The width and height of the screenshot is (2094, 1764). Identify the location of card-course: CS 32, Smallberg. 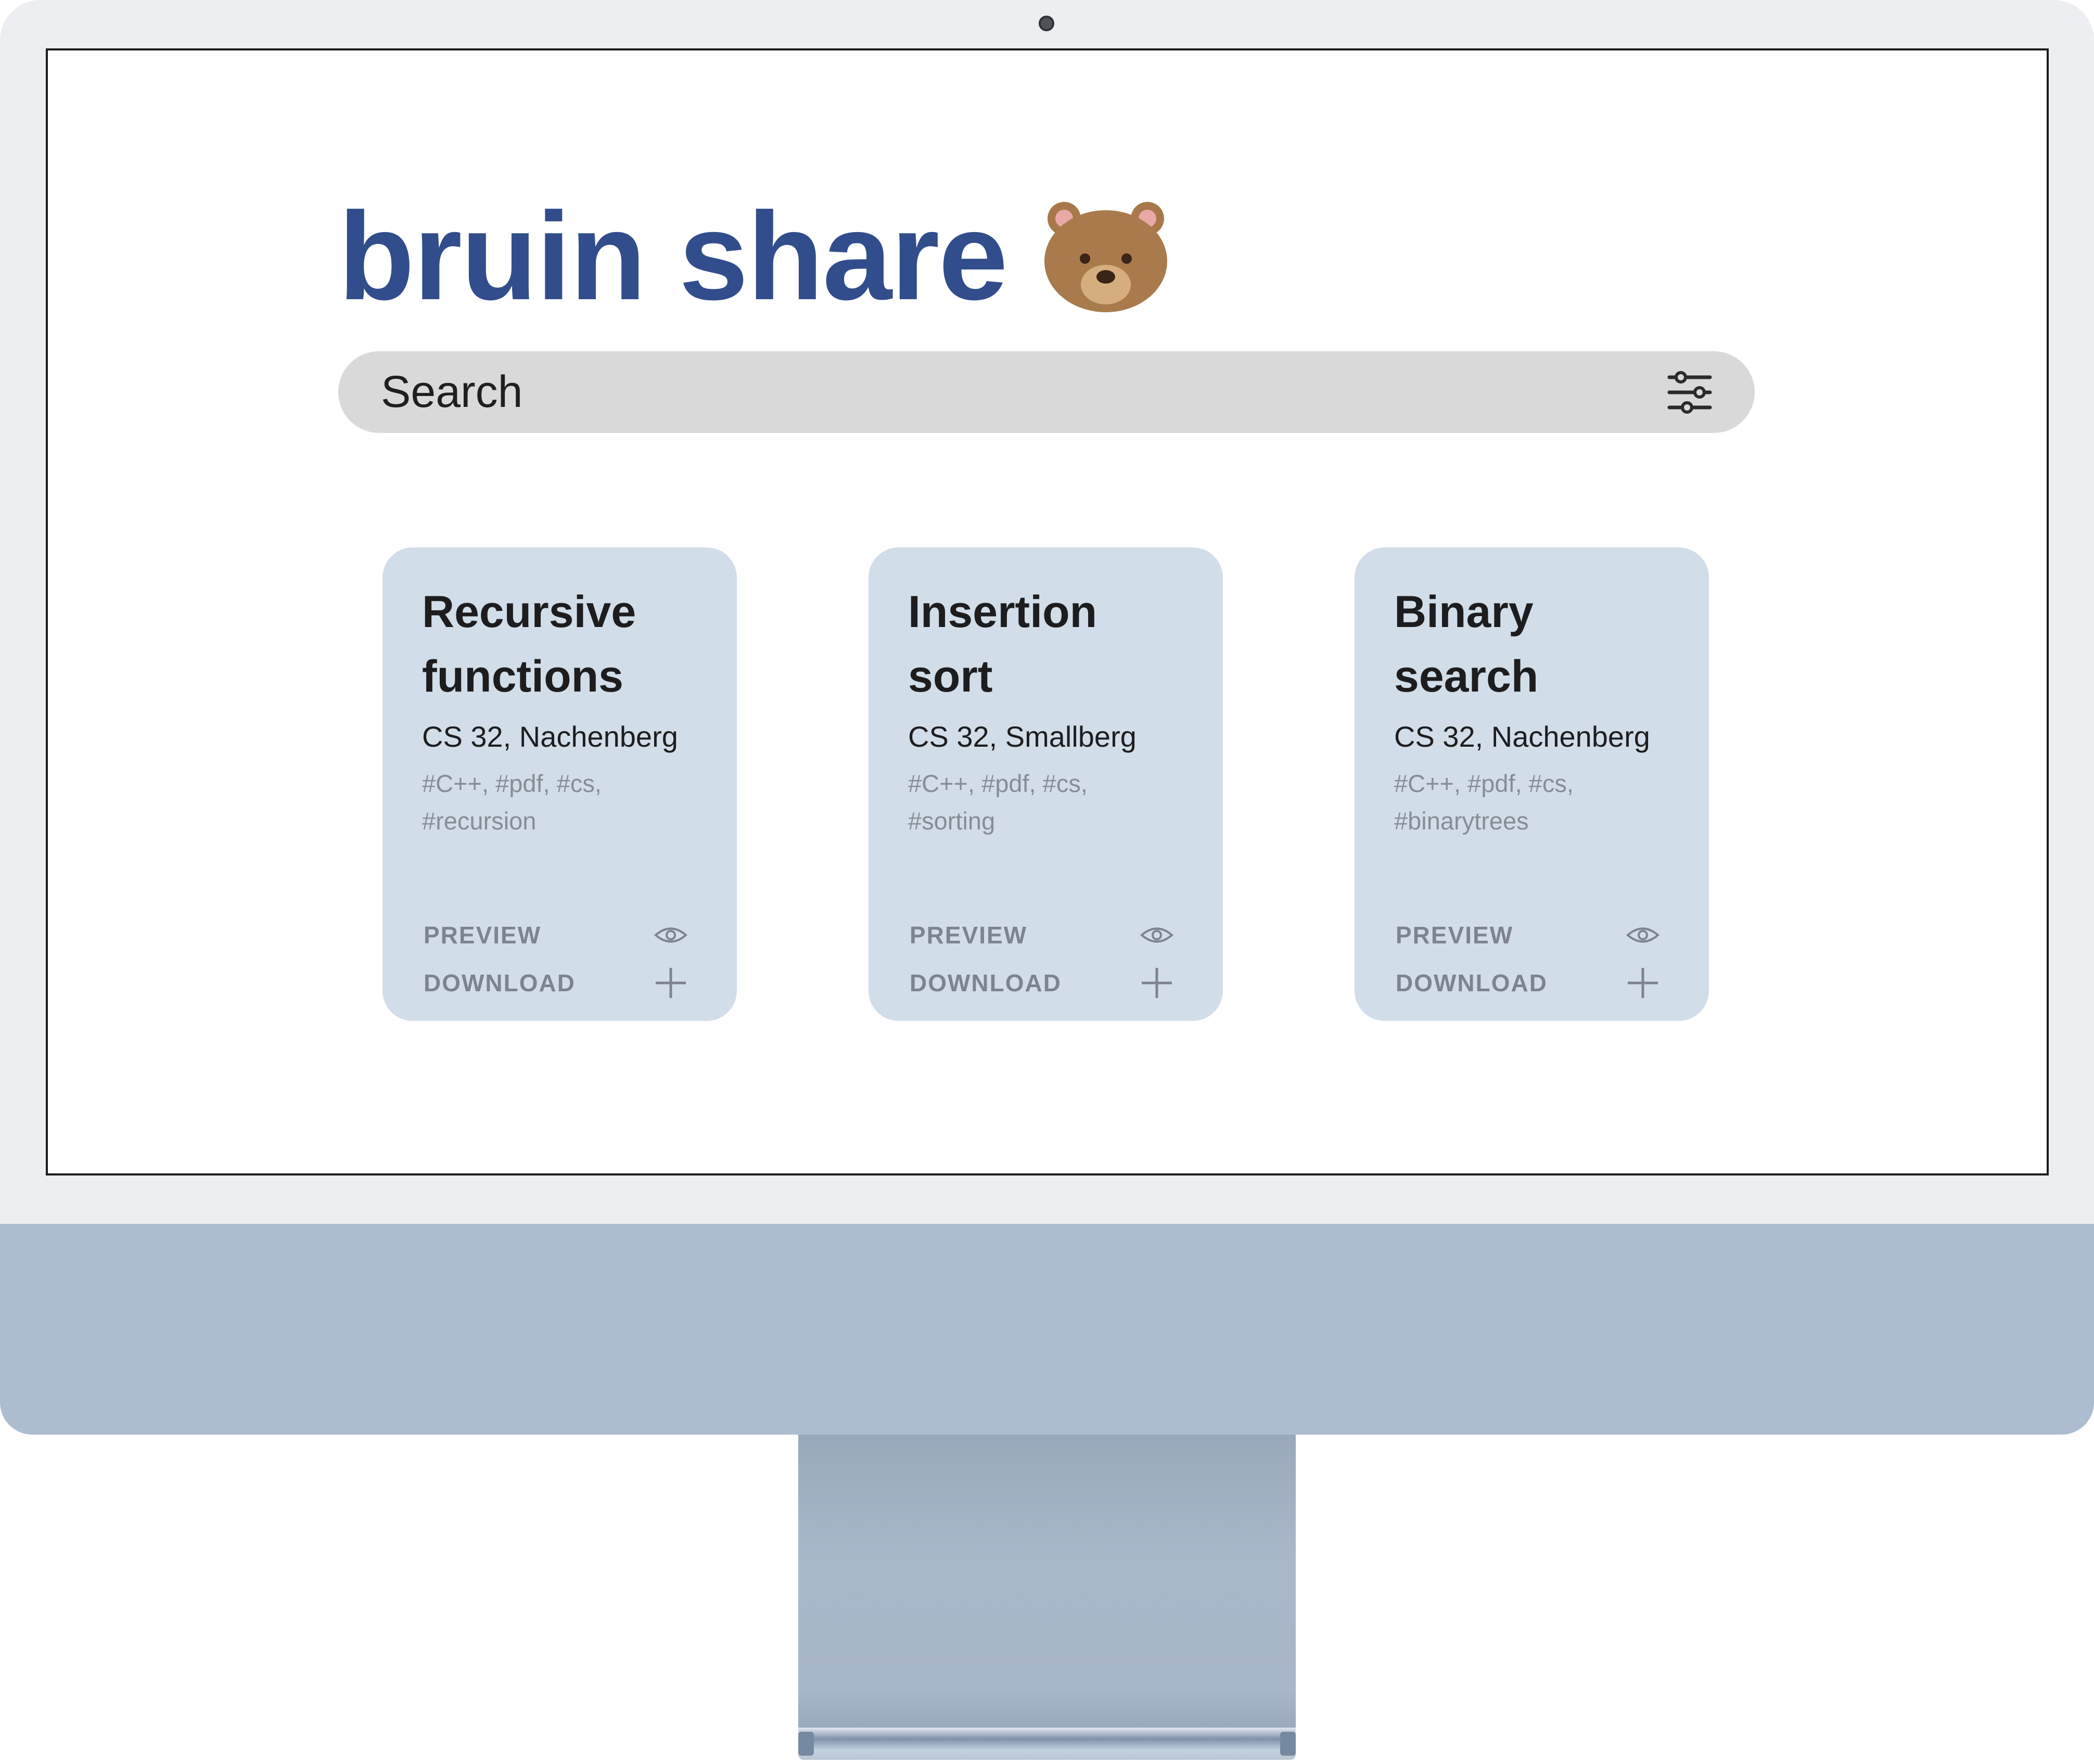
(1022, 736).